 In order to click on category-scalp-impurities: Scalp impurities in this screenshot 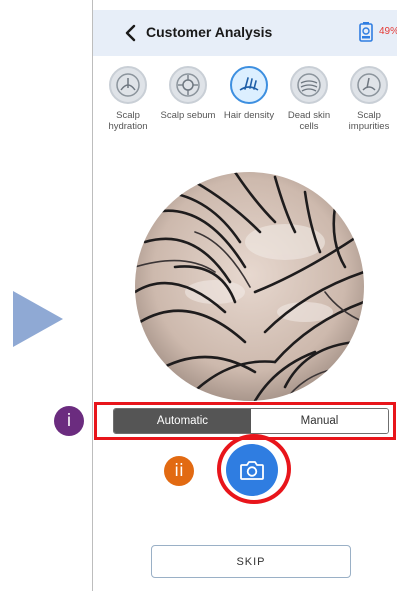, I will do `click(368, 99)`.